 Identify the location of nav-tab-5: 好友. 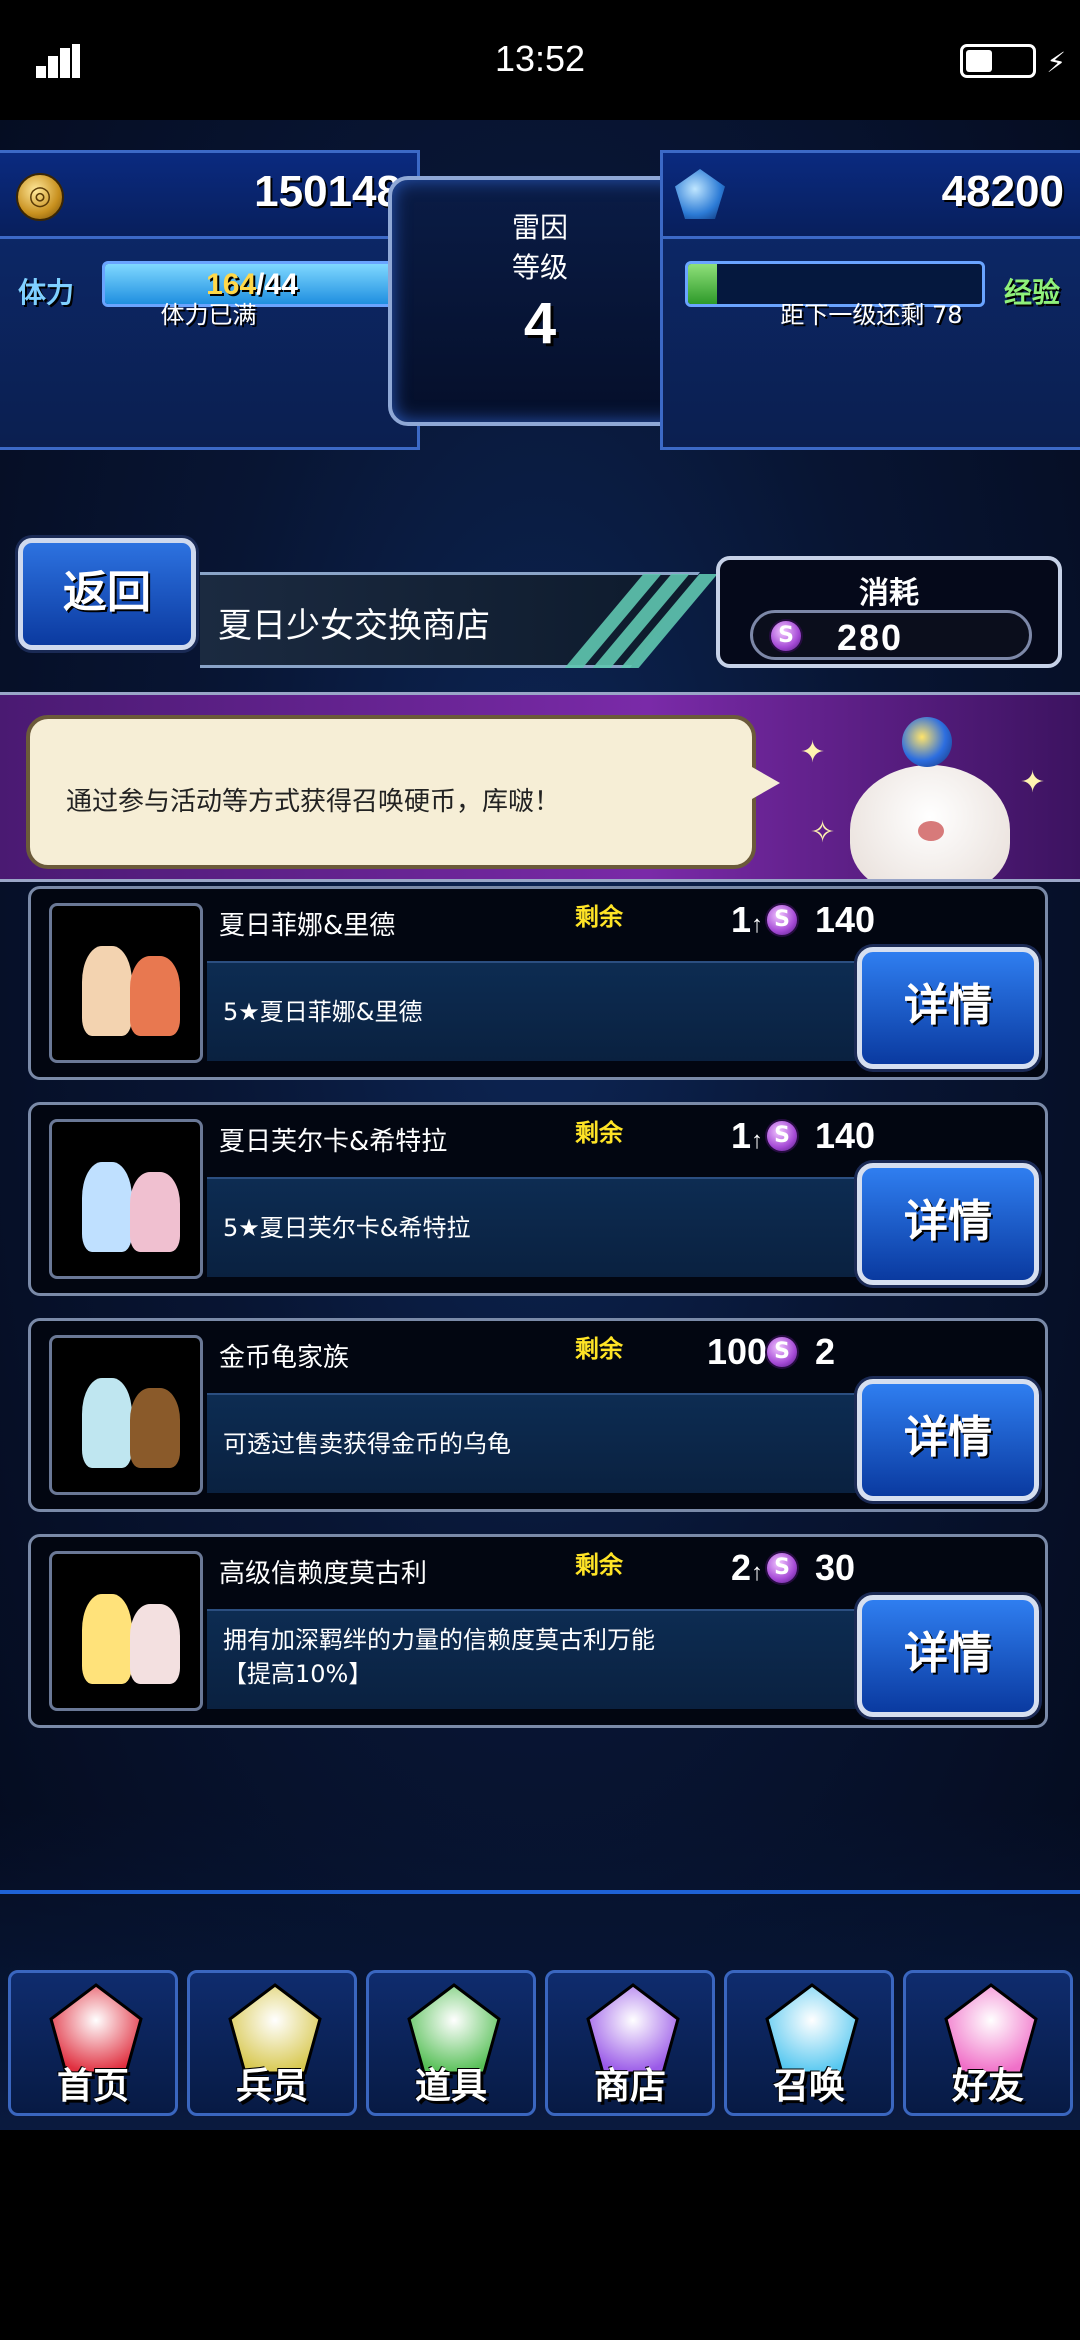
(988, 2043).